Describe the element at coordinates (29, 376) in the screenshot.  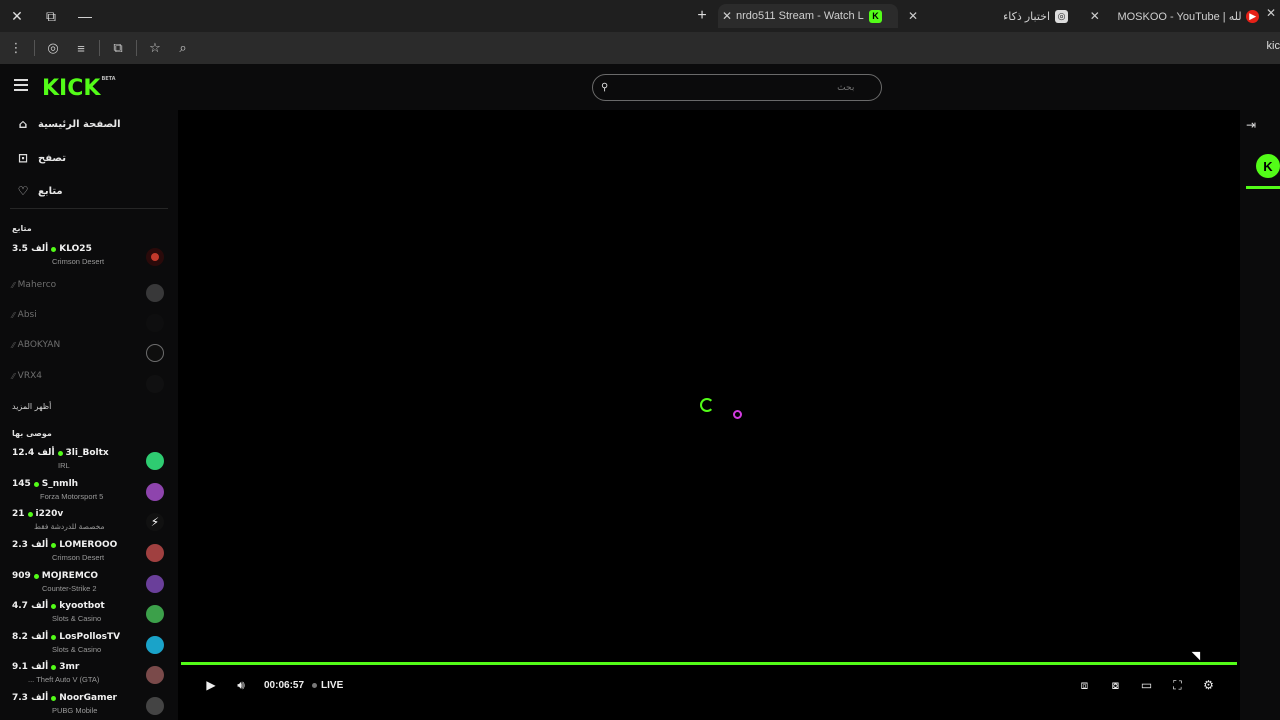
I see `channel-name: VRX4` at that location.